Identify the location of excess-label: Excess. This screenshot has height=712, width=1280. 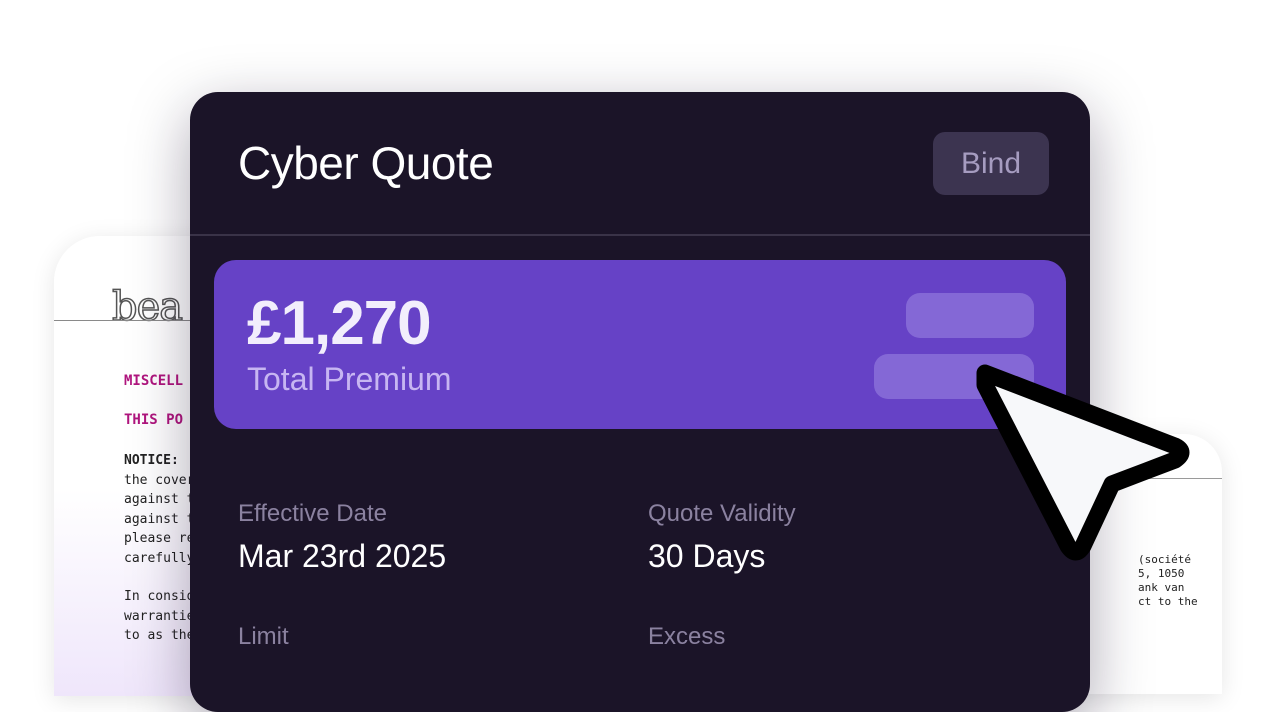
(687, 636).